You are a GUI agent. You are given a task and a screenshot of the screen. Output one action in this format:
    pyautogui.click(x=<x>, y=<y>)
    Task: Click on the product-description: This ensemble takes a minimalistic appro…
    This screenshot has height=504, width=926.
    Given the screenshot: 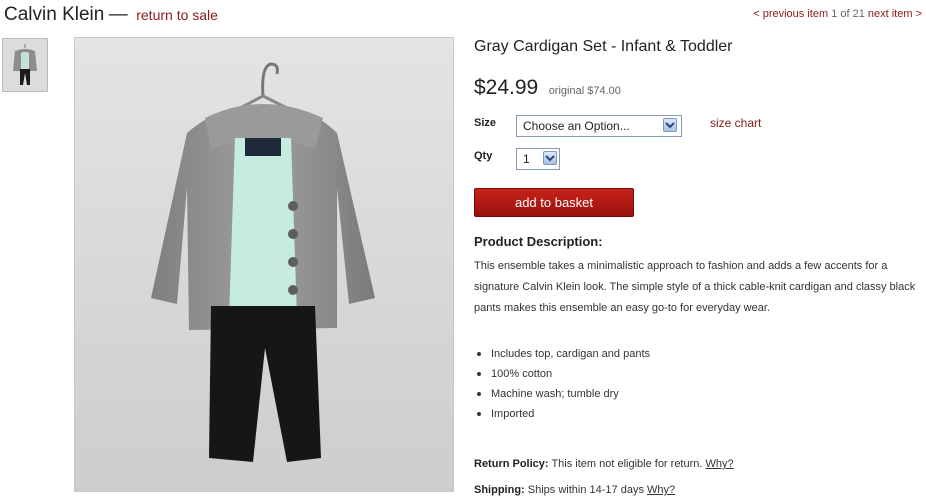 What is the action you would take?
    pyautogui.click(x=695, y=287)
    